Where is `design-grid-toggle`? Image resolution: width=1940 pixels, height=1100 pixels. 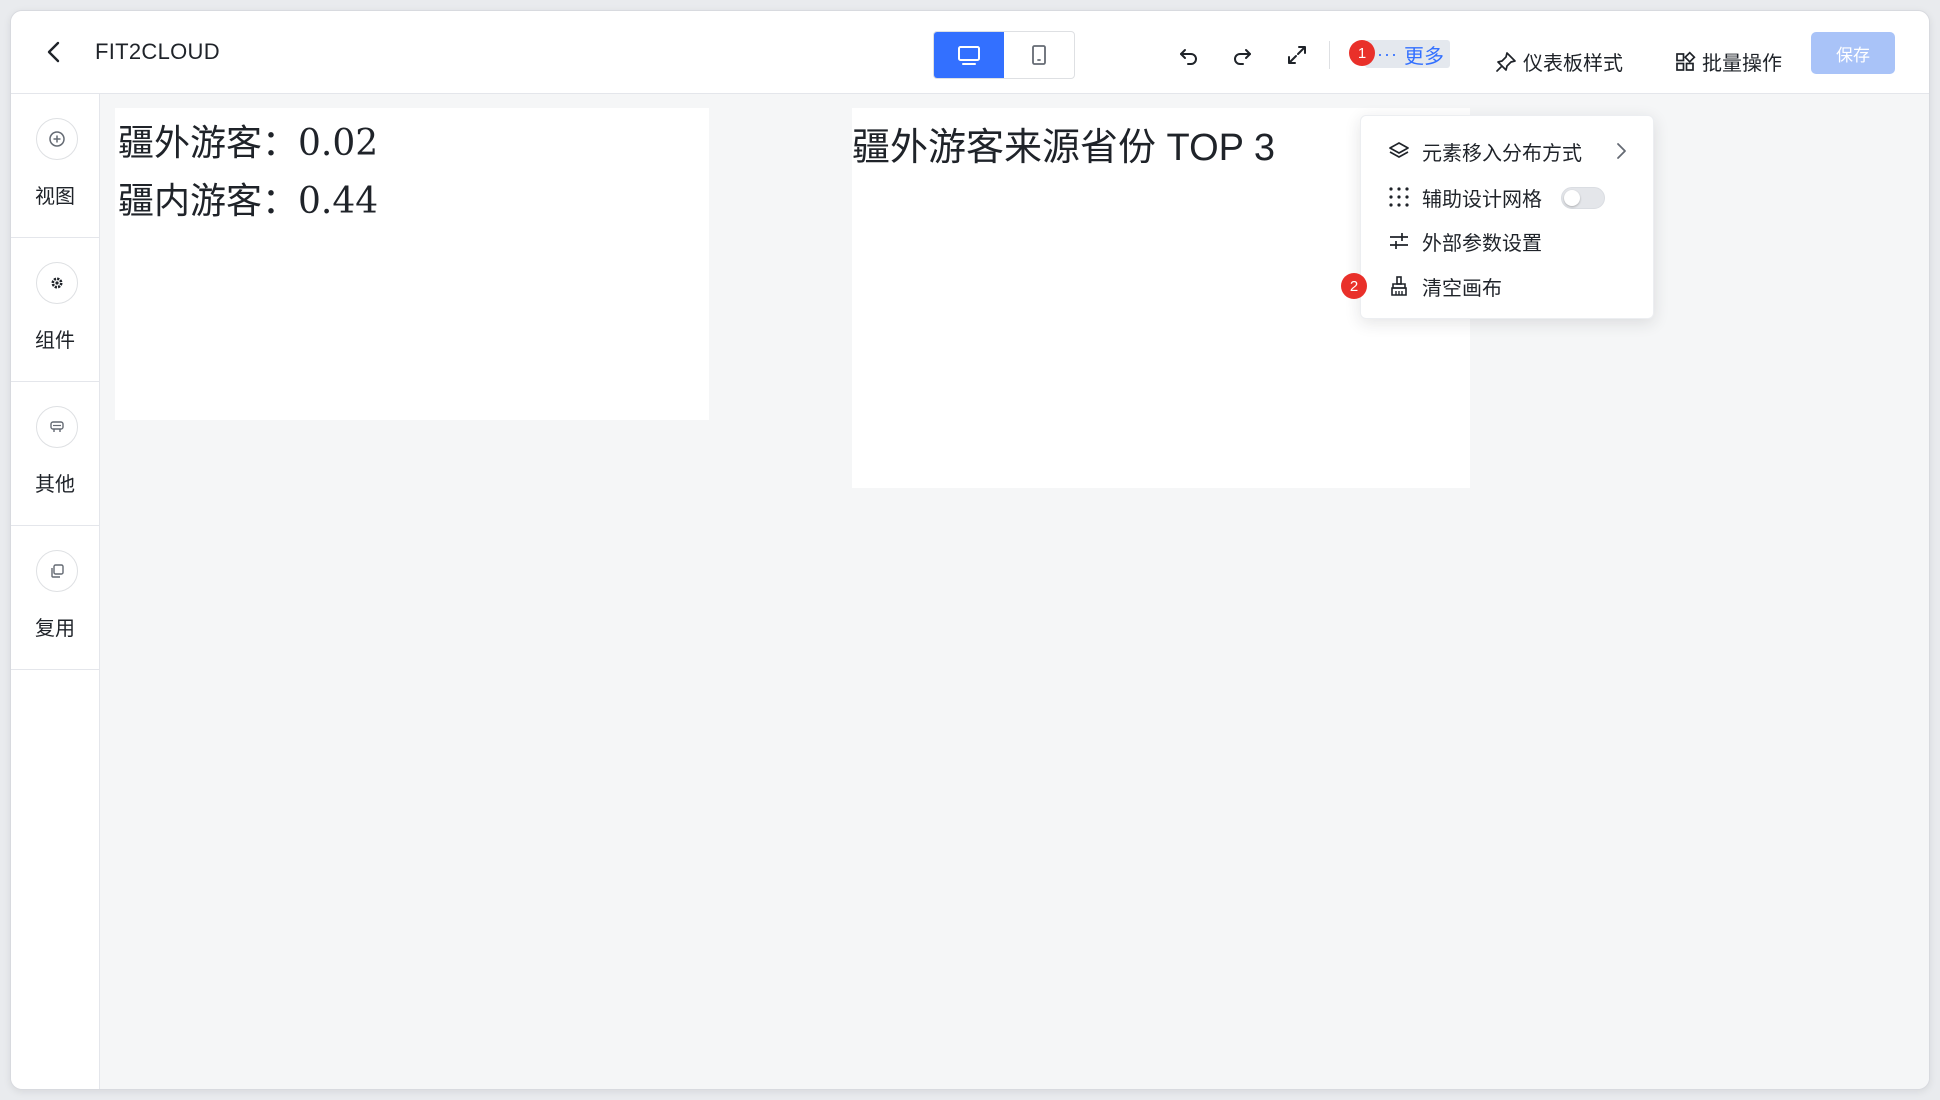
design-grid-toggle is located at coordinates (1583, 198).